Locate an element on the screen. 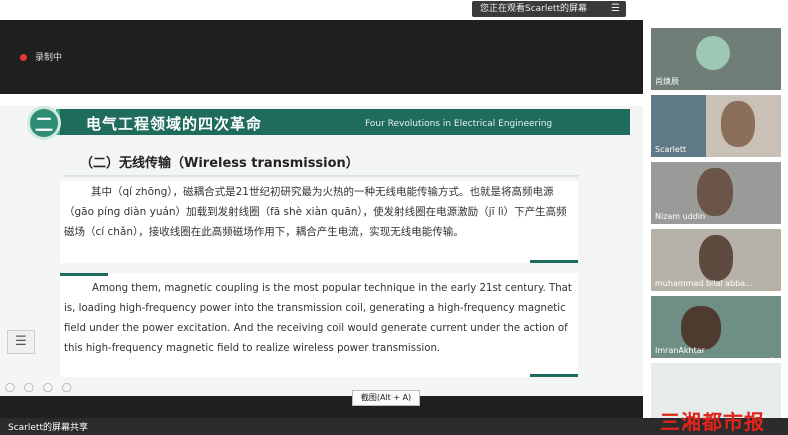 The image size is (788, 435). screen-share-indicator: 您正在观看Scarlett的屏幕 ☰ is located at coordinates (549, 9).